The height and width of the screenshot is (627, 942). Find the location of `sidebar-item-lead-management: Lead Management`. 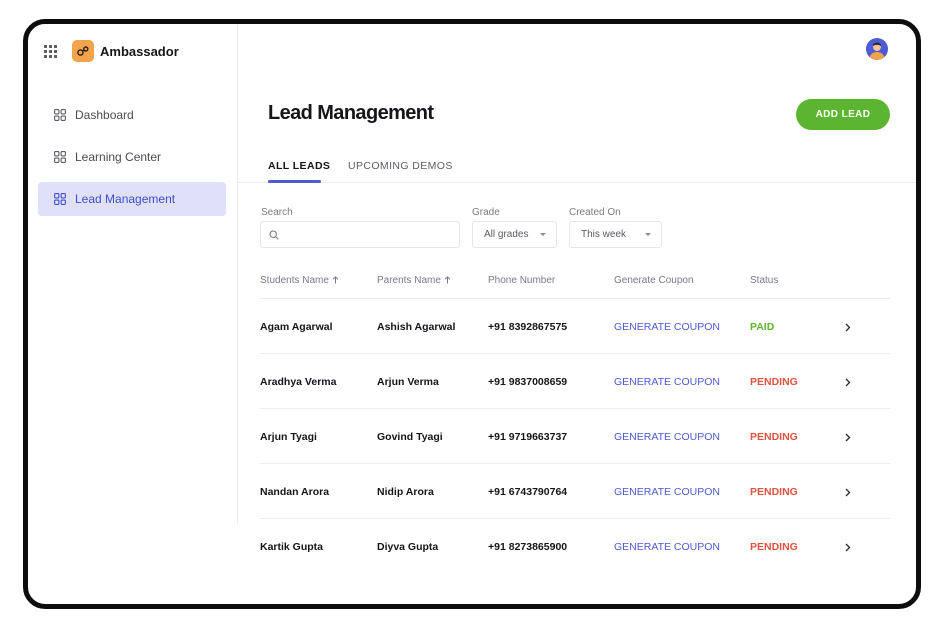

sidebar-item-lead-management: Lead Management is located at coordinates (132, 199).